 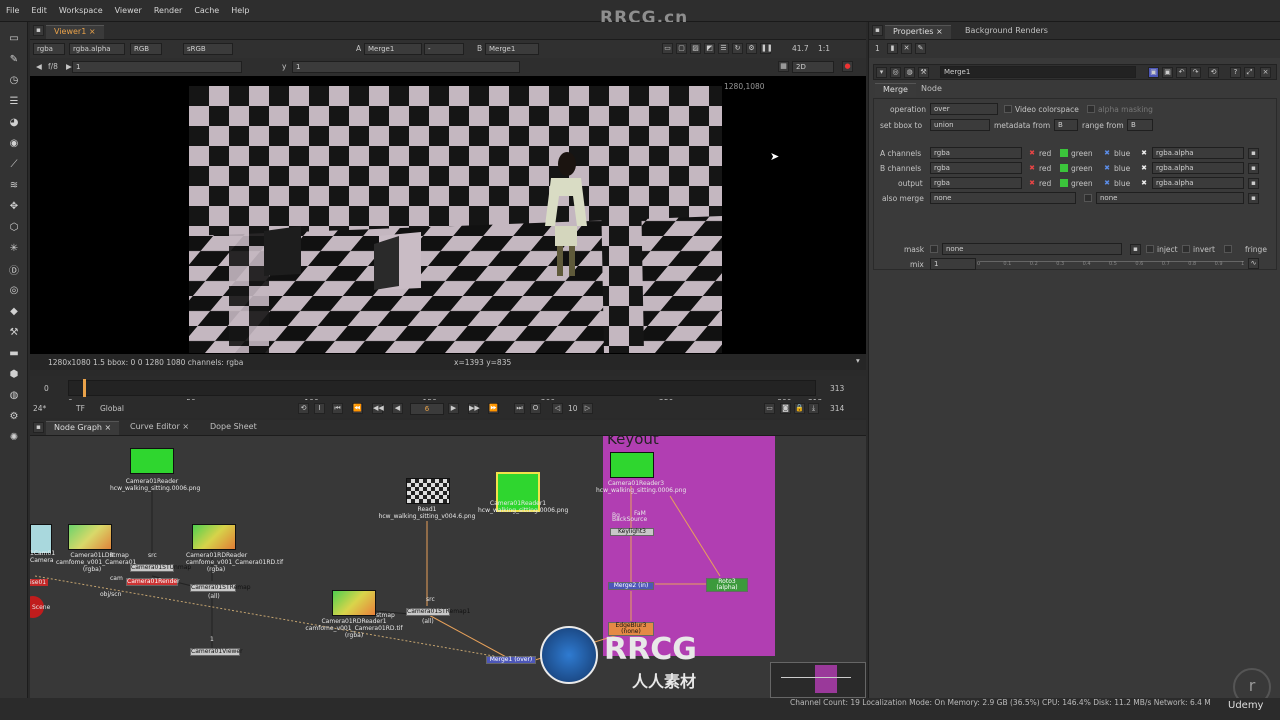 What do you see at coordinates (824, 48) in the screenshot?
I see `ratio-value: 1:1` at bounding box center [824, 48].